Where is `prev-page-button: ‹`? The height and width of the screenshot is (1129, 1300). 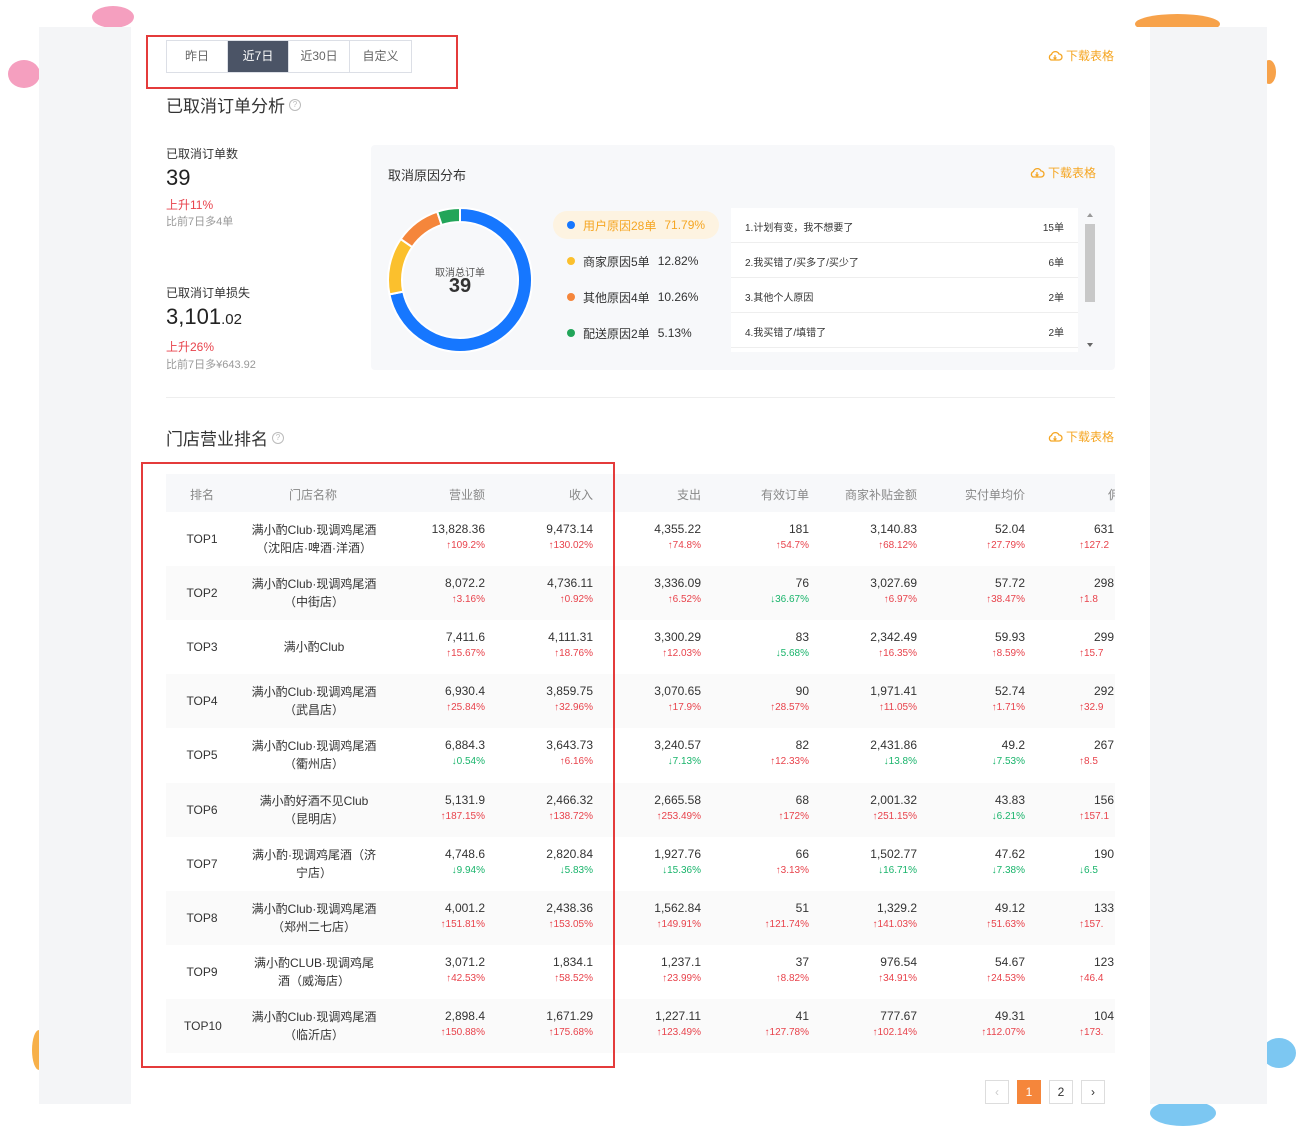 prev-page-button: ‹ is located at coordinates (997, 1092).